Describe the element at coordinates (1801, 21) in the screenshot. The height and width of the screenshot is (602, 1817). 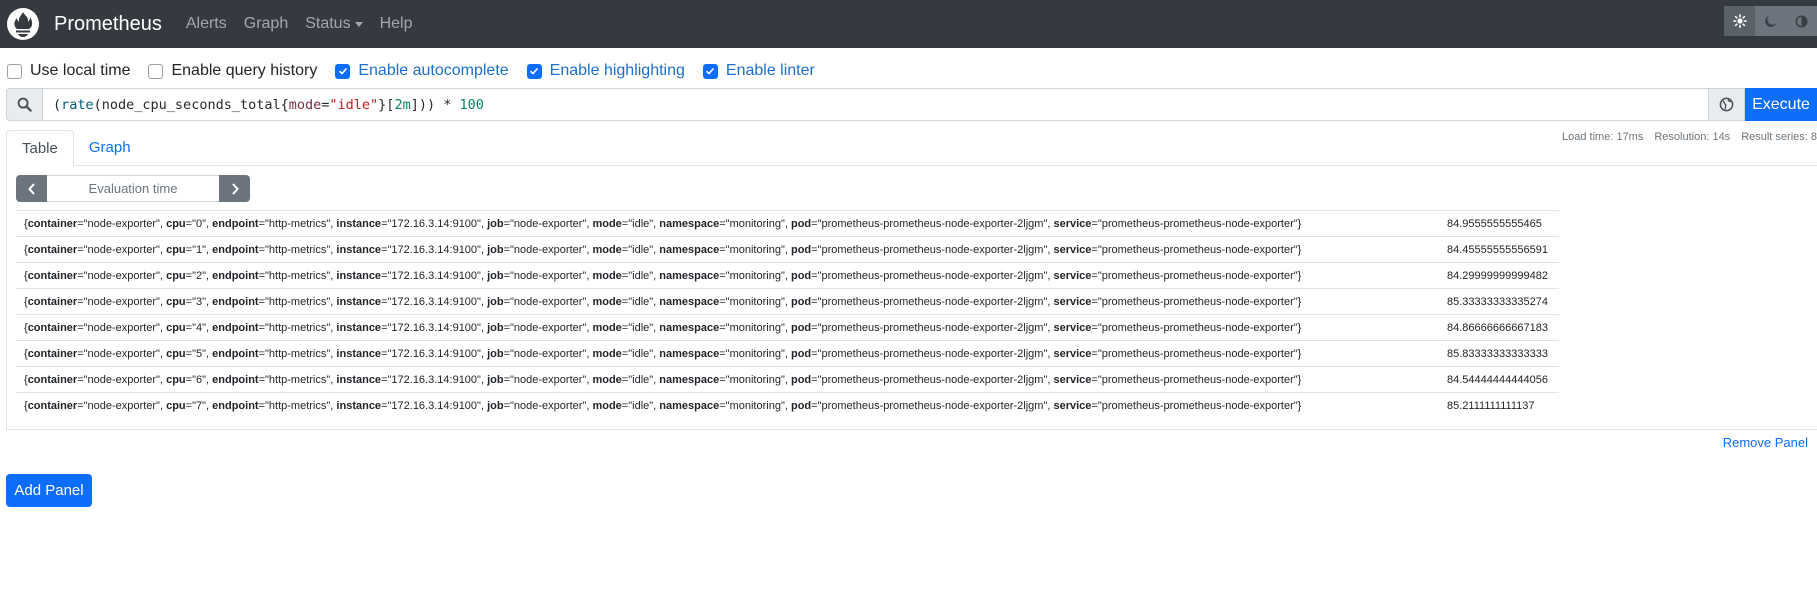
I see `auto-theme-button` at that location.